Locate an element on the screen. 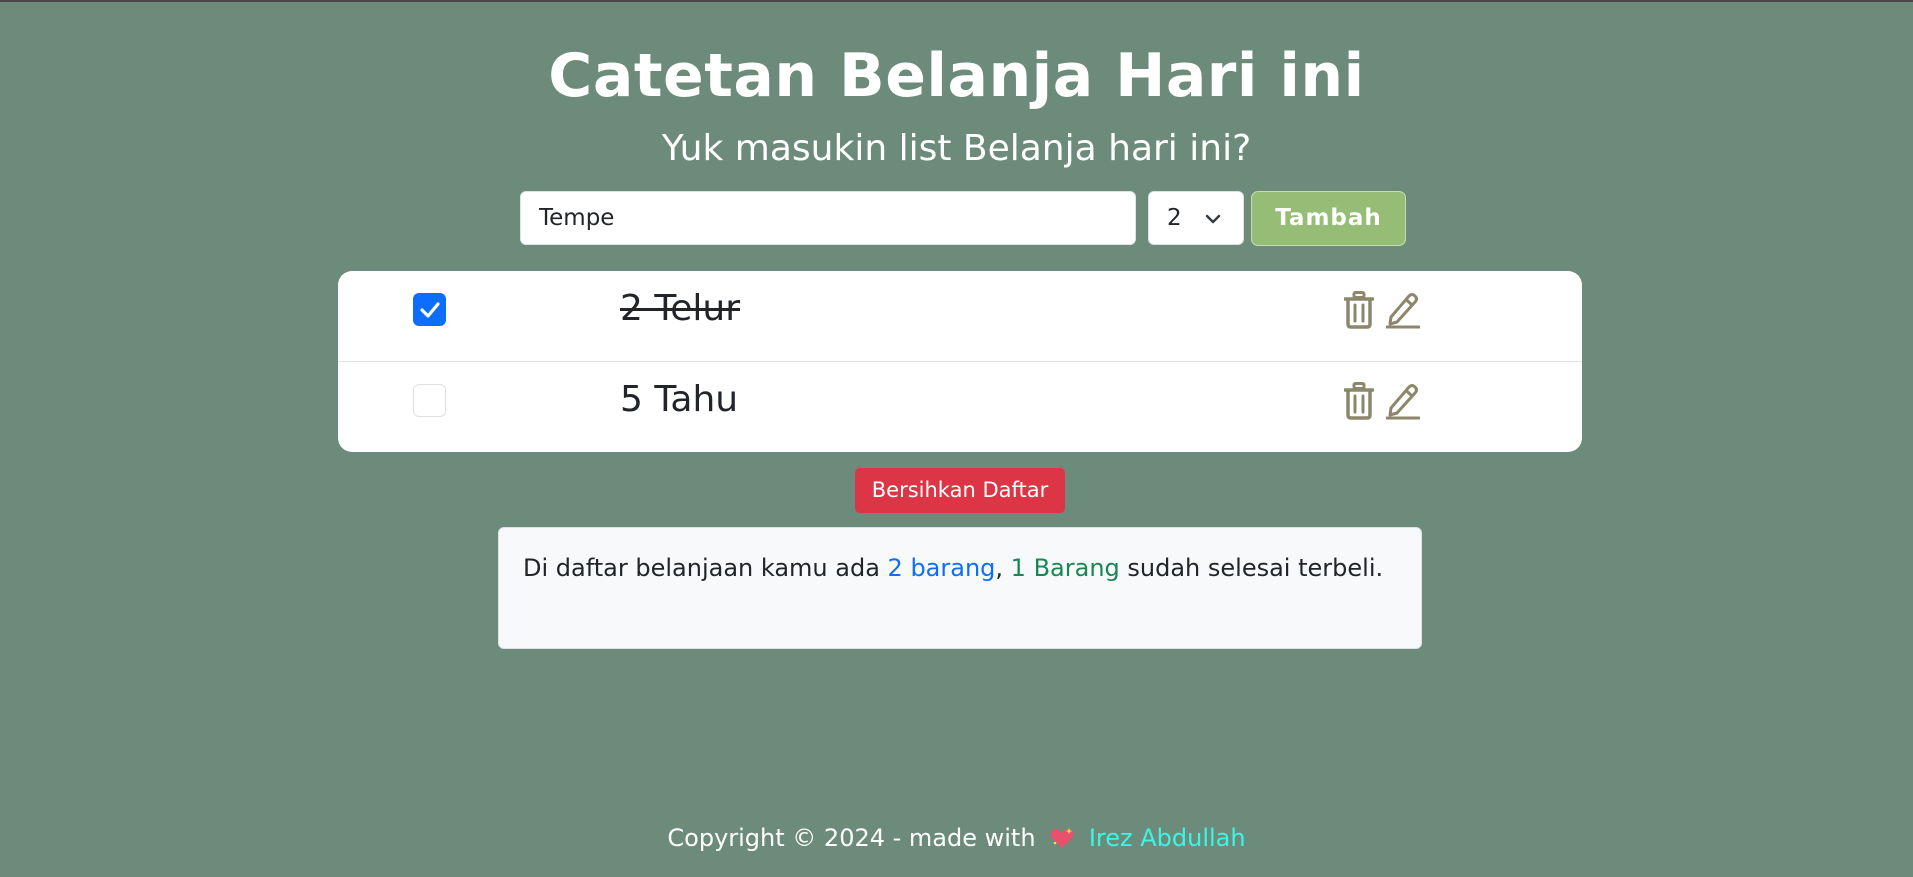  author-link: Irez Abdullah is located at coordinates (1167, 838).